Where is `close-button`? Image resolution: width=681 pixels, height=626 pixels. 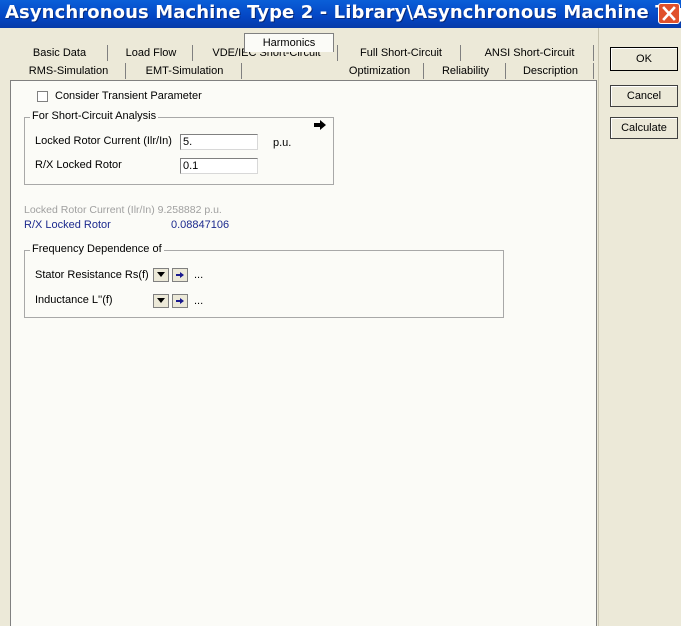
close-button is located at coordinates (669, 13).